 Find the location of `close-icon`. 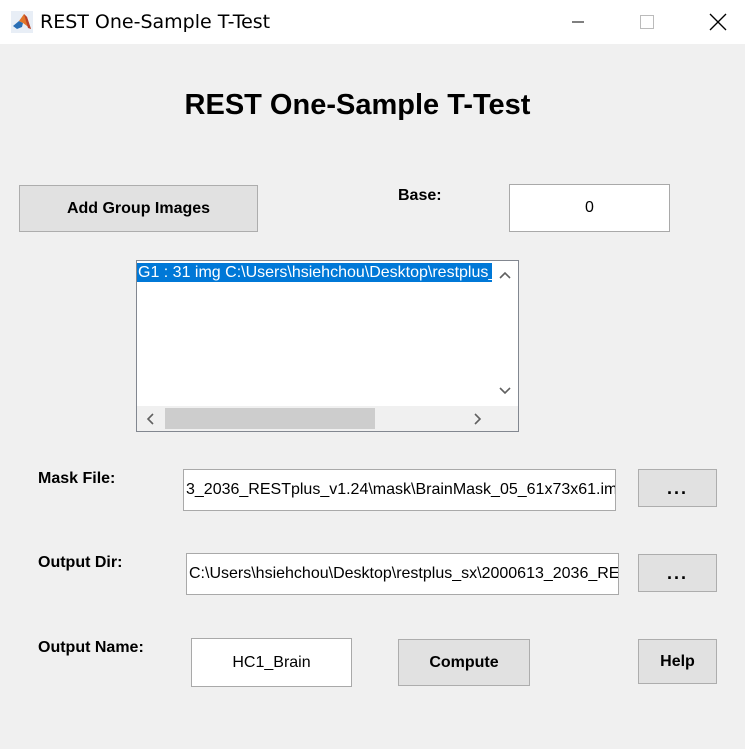

close-icon is located at coordinates (718, 22).